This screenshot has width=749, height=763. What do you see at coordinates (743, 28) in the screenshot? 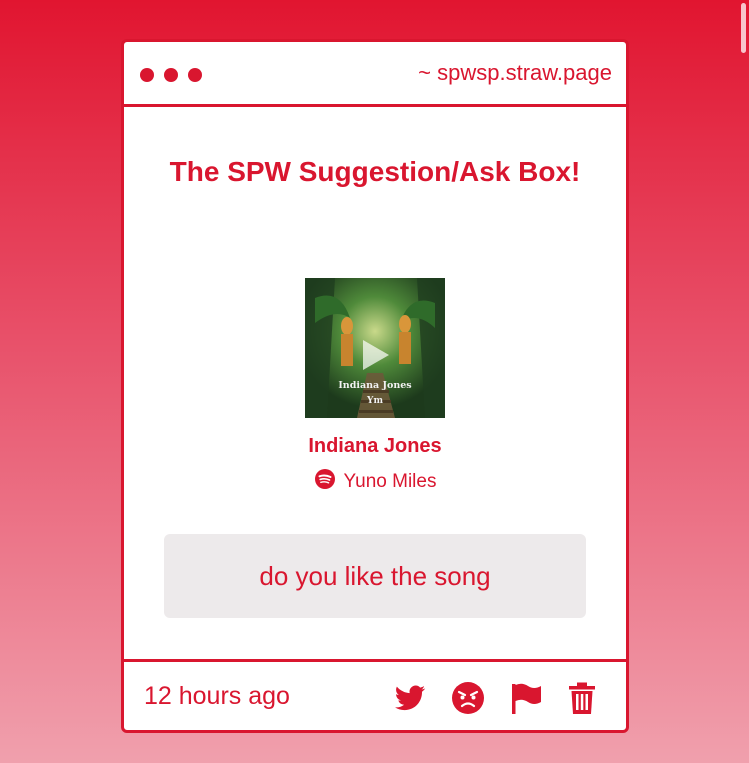
I see `scrollbar-thumb` at bounding box center [743, 28].